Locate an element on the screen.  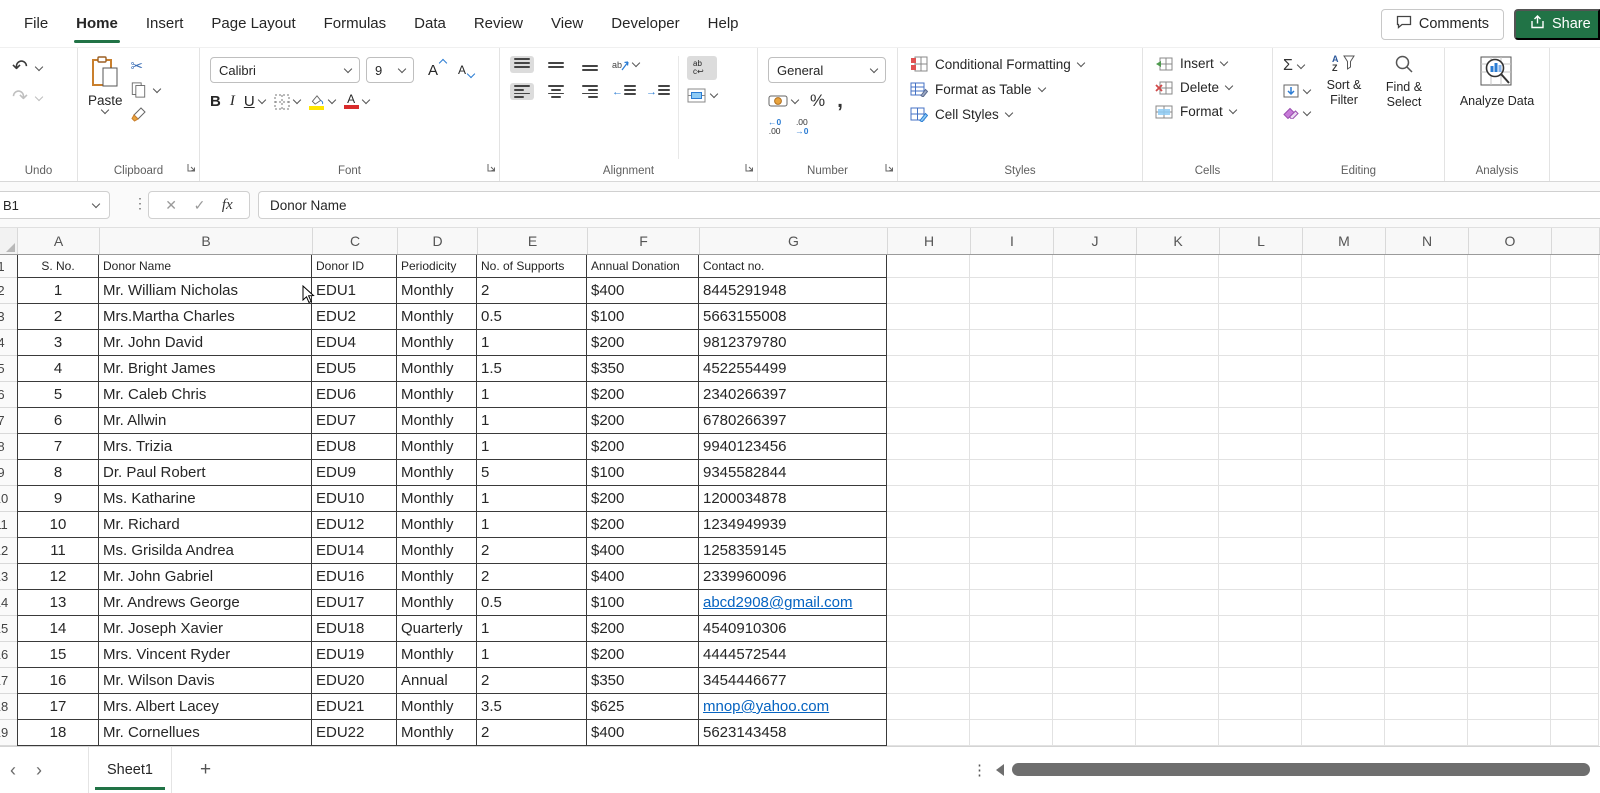
cell-M7 is located at coordinates (1343, 421).